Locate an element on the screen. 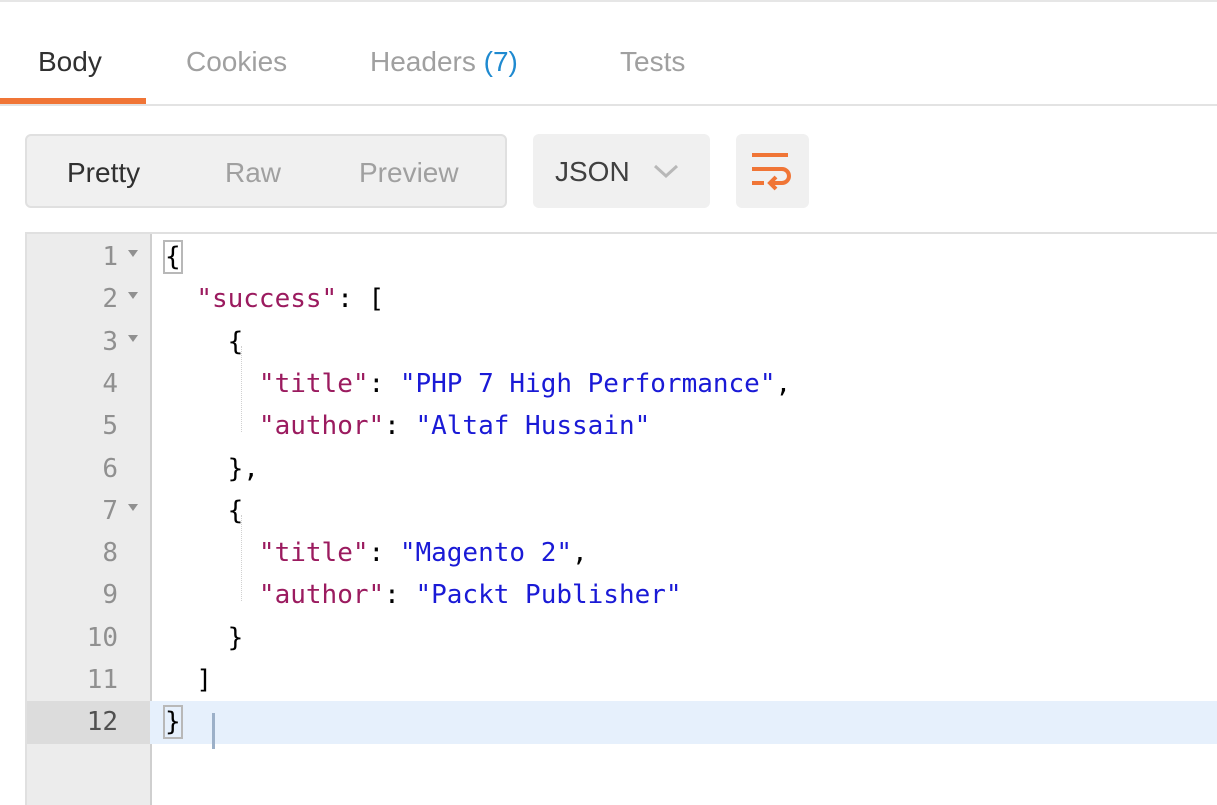 This screenshot has height=805, width=1217. view-mode-selector: Pretty Raw Preview is located at coordinates (266, 171).